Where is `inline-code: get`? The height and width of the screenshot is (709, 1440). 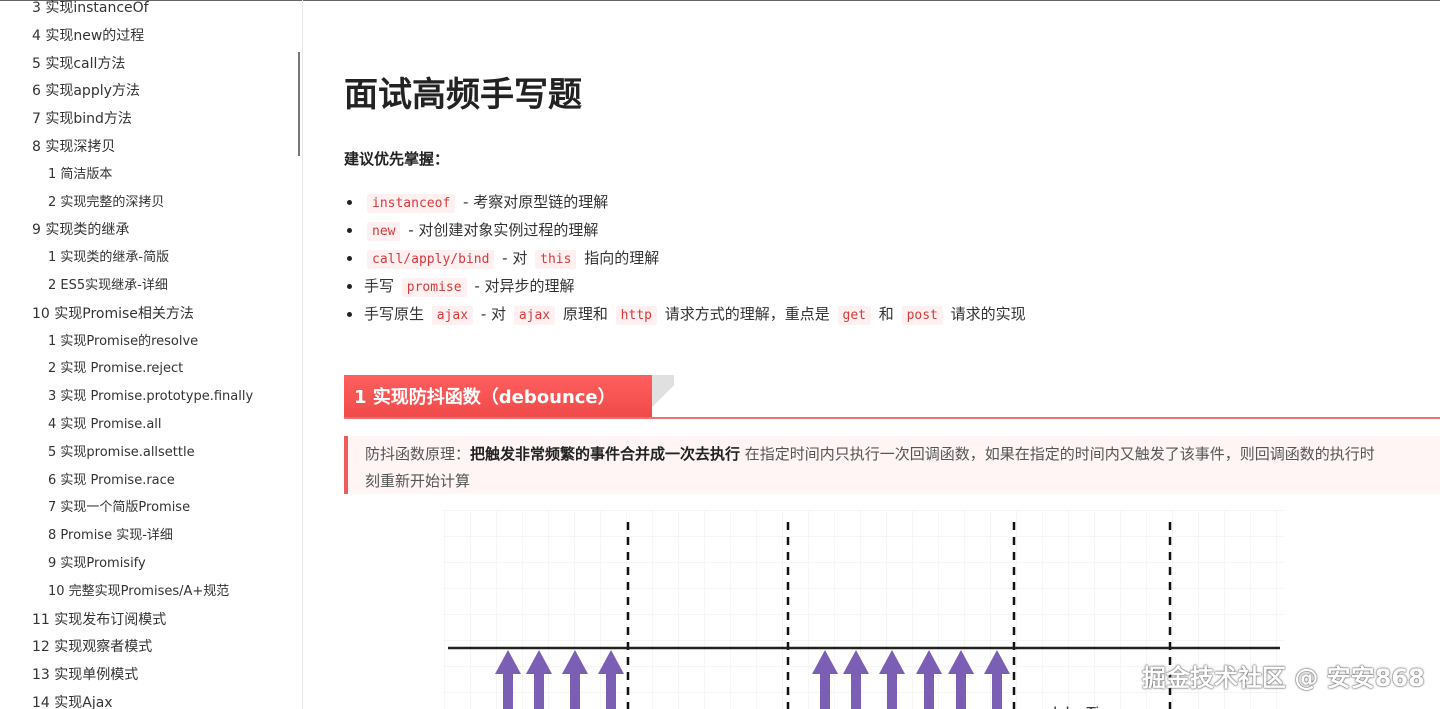 inline-code: get is located at coordinates (854, 315).